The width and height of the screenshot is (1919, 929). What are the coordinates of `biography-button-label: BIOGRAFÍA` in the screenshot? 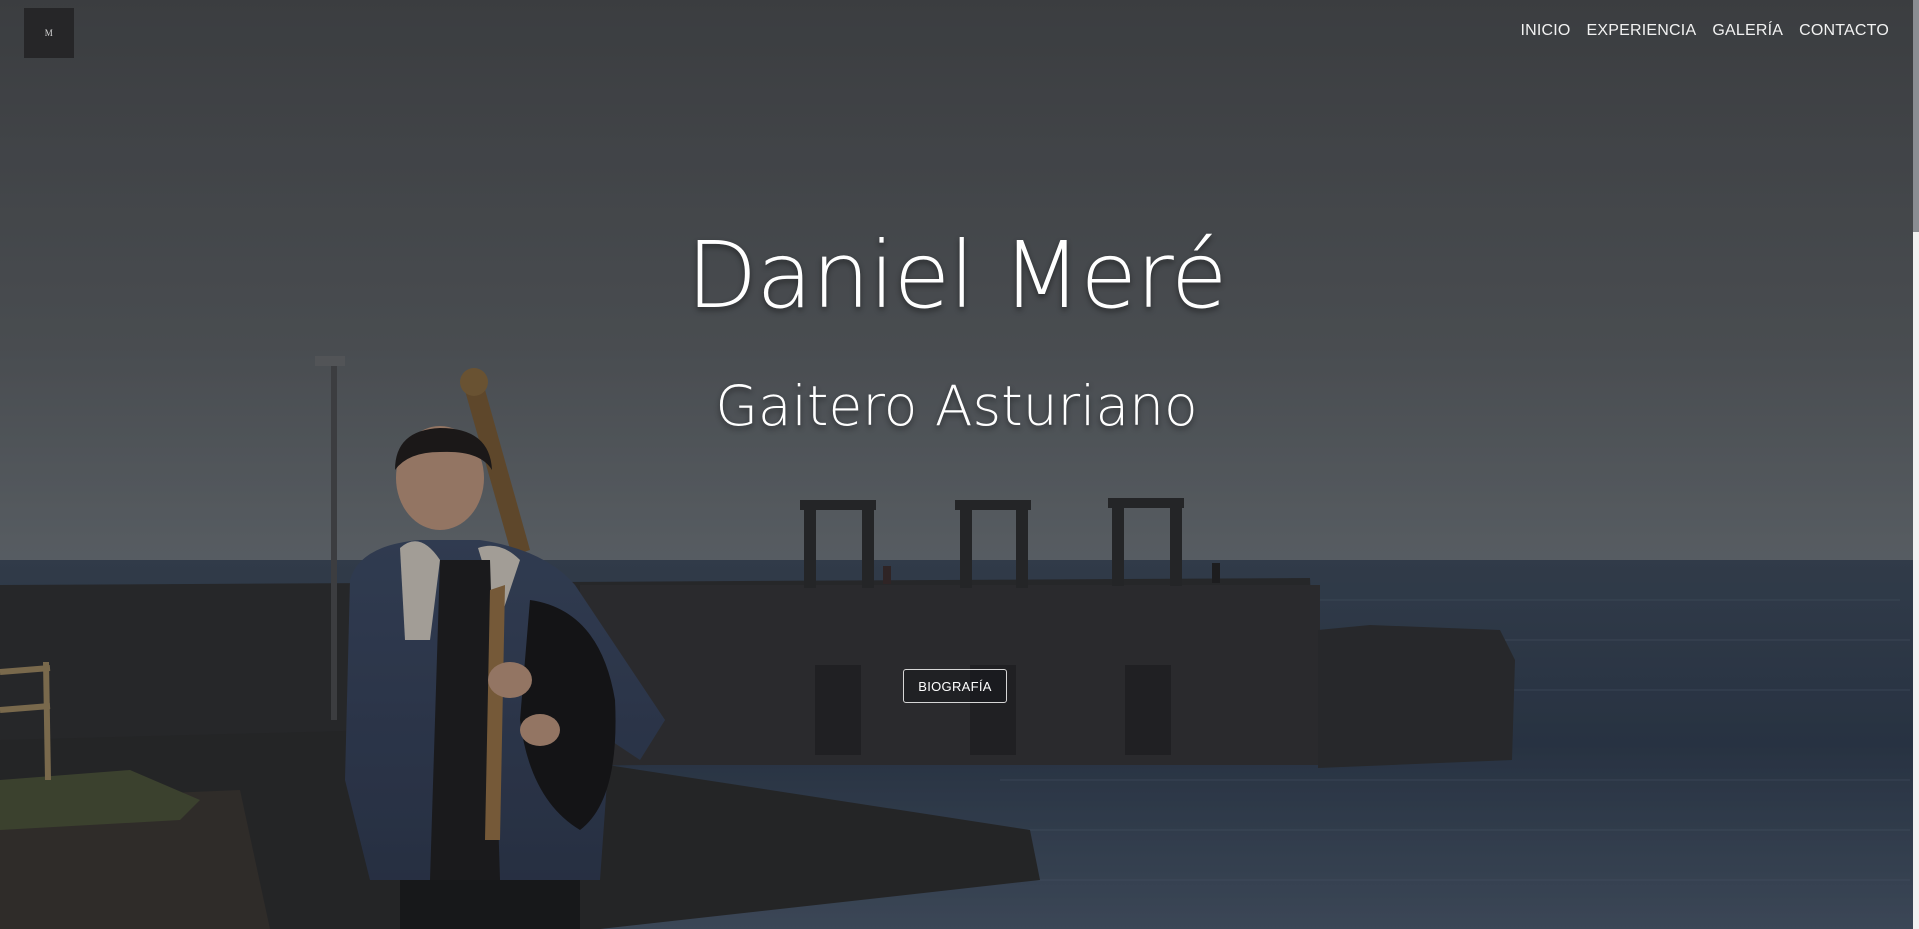 It's located at (955, 686).